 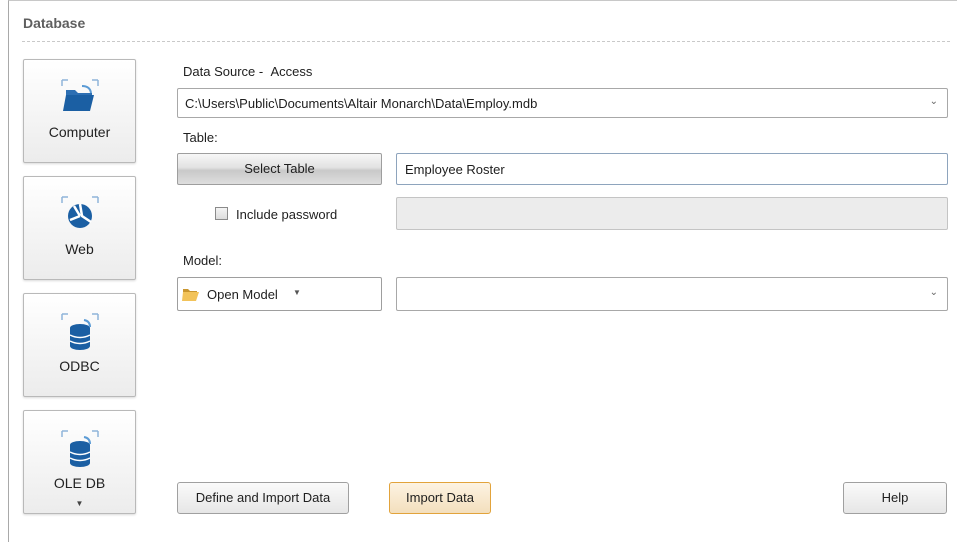 What do you see at coordinates (279, 294) in the screenshot?
I see `open-model-button: Open Model ▼` at bounding box center [279, 294].